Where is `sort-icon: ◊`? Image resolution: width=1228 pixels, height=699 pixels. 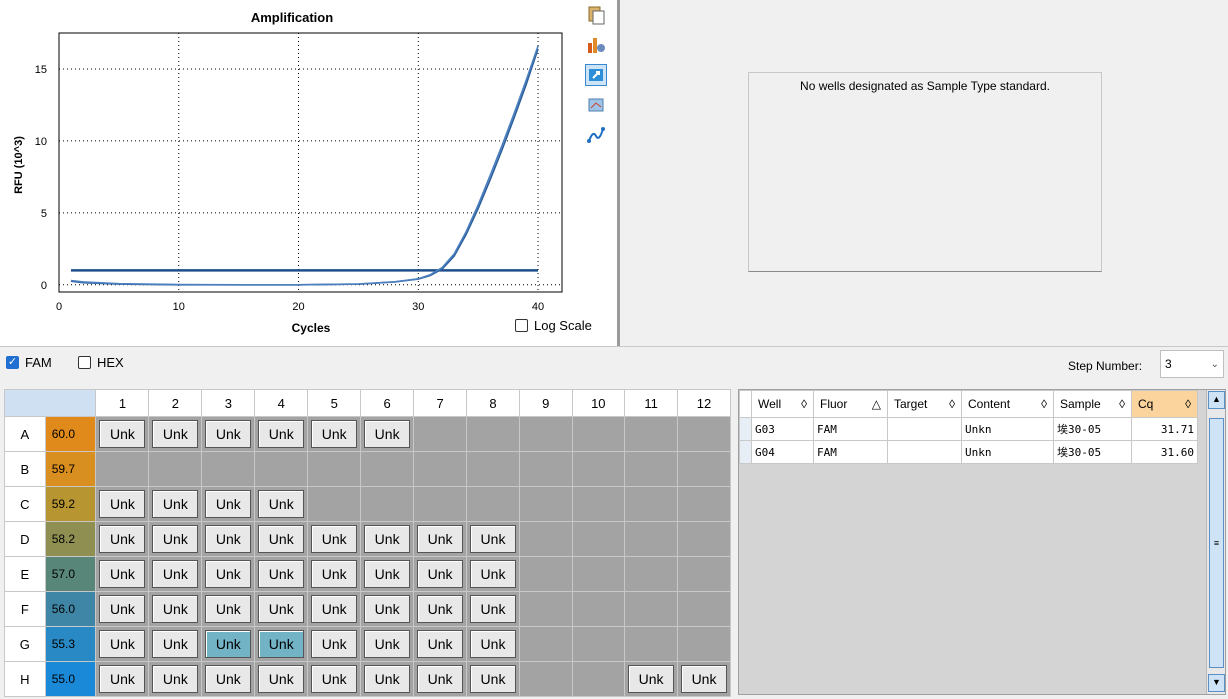 sort-icon: ◊ is located at coordinates (1122, 404).